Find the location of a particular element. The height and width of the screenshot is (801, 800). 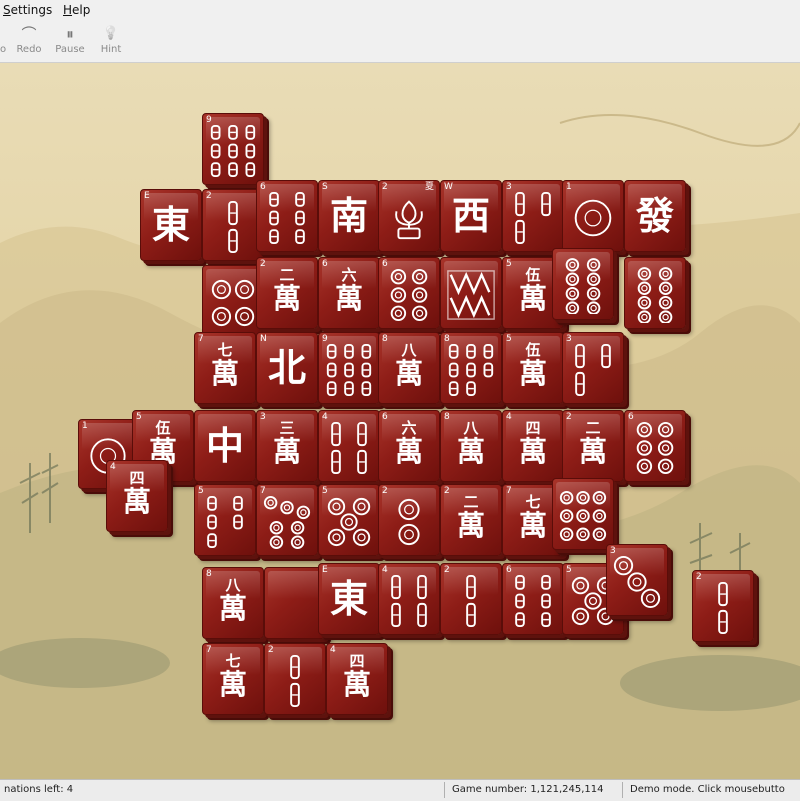

character-suit-glyph: 二萬 is located at coordinates (287, 295).